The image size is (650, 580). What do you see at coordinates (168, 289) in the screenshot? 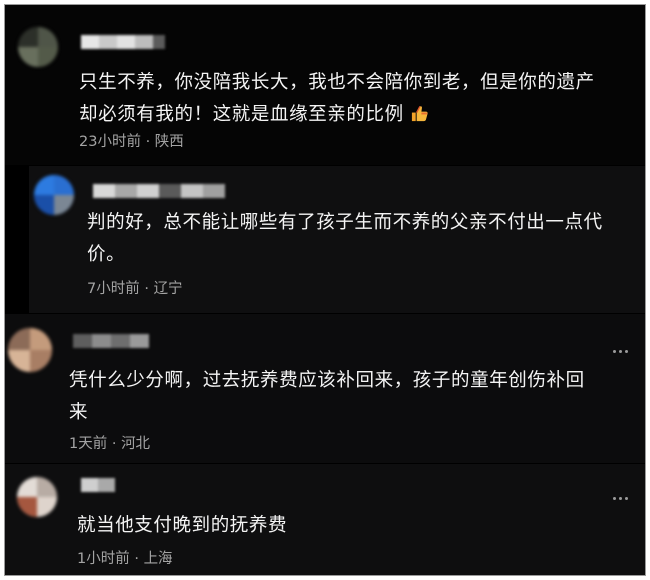
I see `comment-location: 辽宁` at bounding box center [168, 289].